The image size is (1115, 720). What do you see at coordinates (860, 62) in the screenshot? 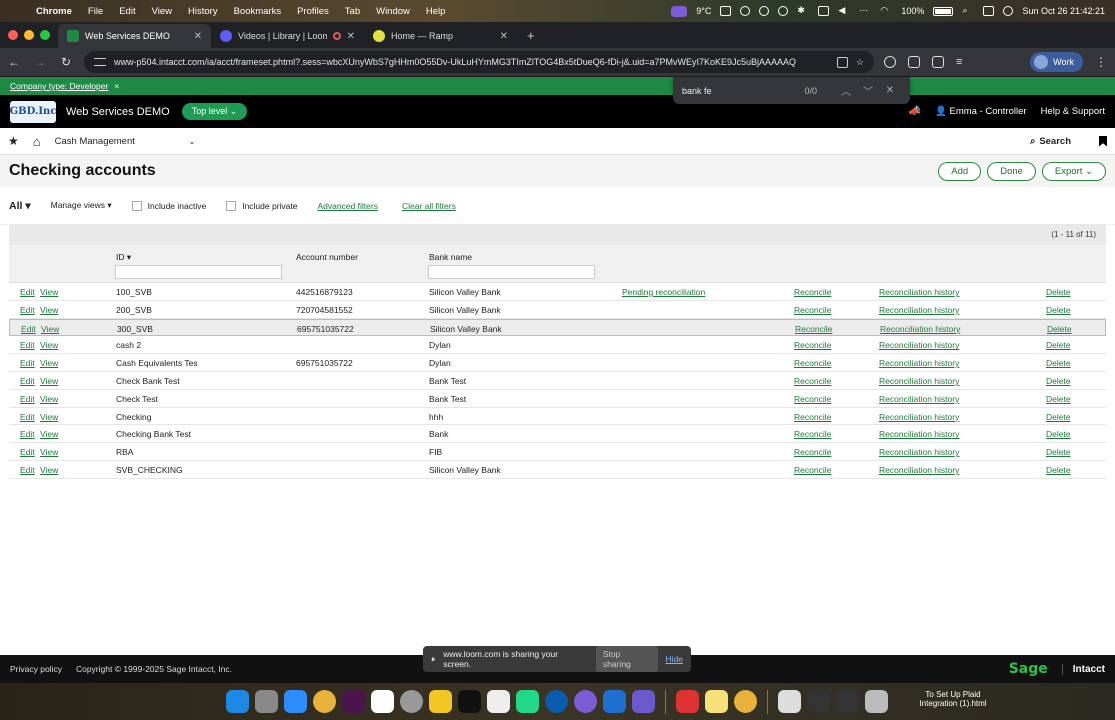
I see `bookmark-star-icon: ☆` at bounding box center [860, 62].